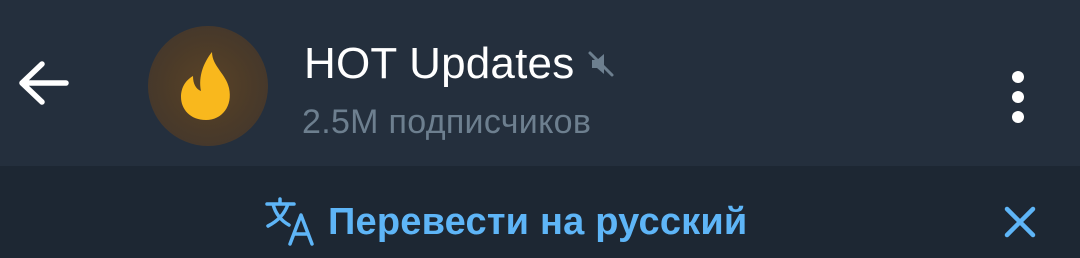 The height and width of the screenshot is (258, 1080). What do you see at coordinates (439, 63) in the screenshot?
I see `channel-title: HOT Updates` at bounding box center [439, 63].